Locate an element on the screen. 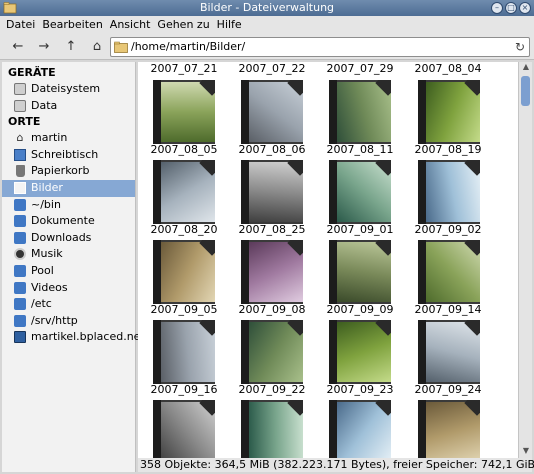 The height and width of the screenshot is (474, 534). toolbar: ← → ↑ ⌂ /home/martin/Bilder/ ↻ is located at coordinates (267, 47).